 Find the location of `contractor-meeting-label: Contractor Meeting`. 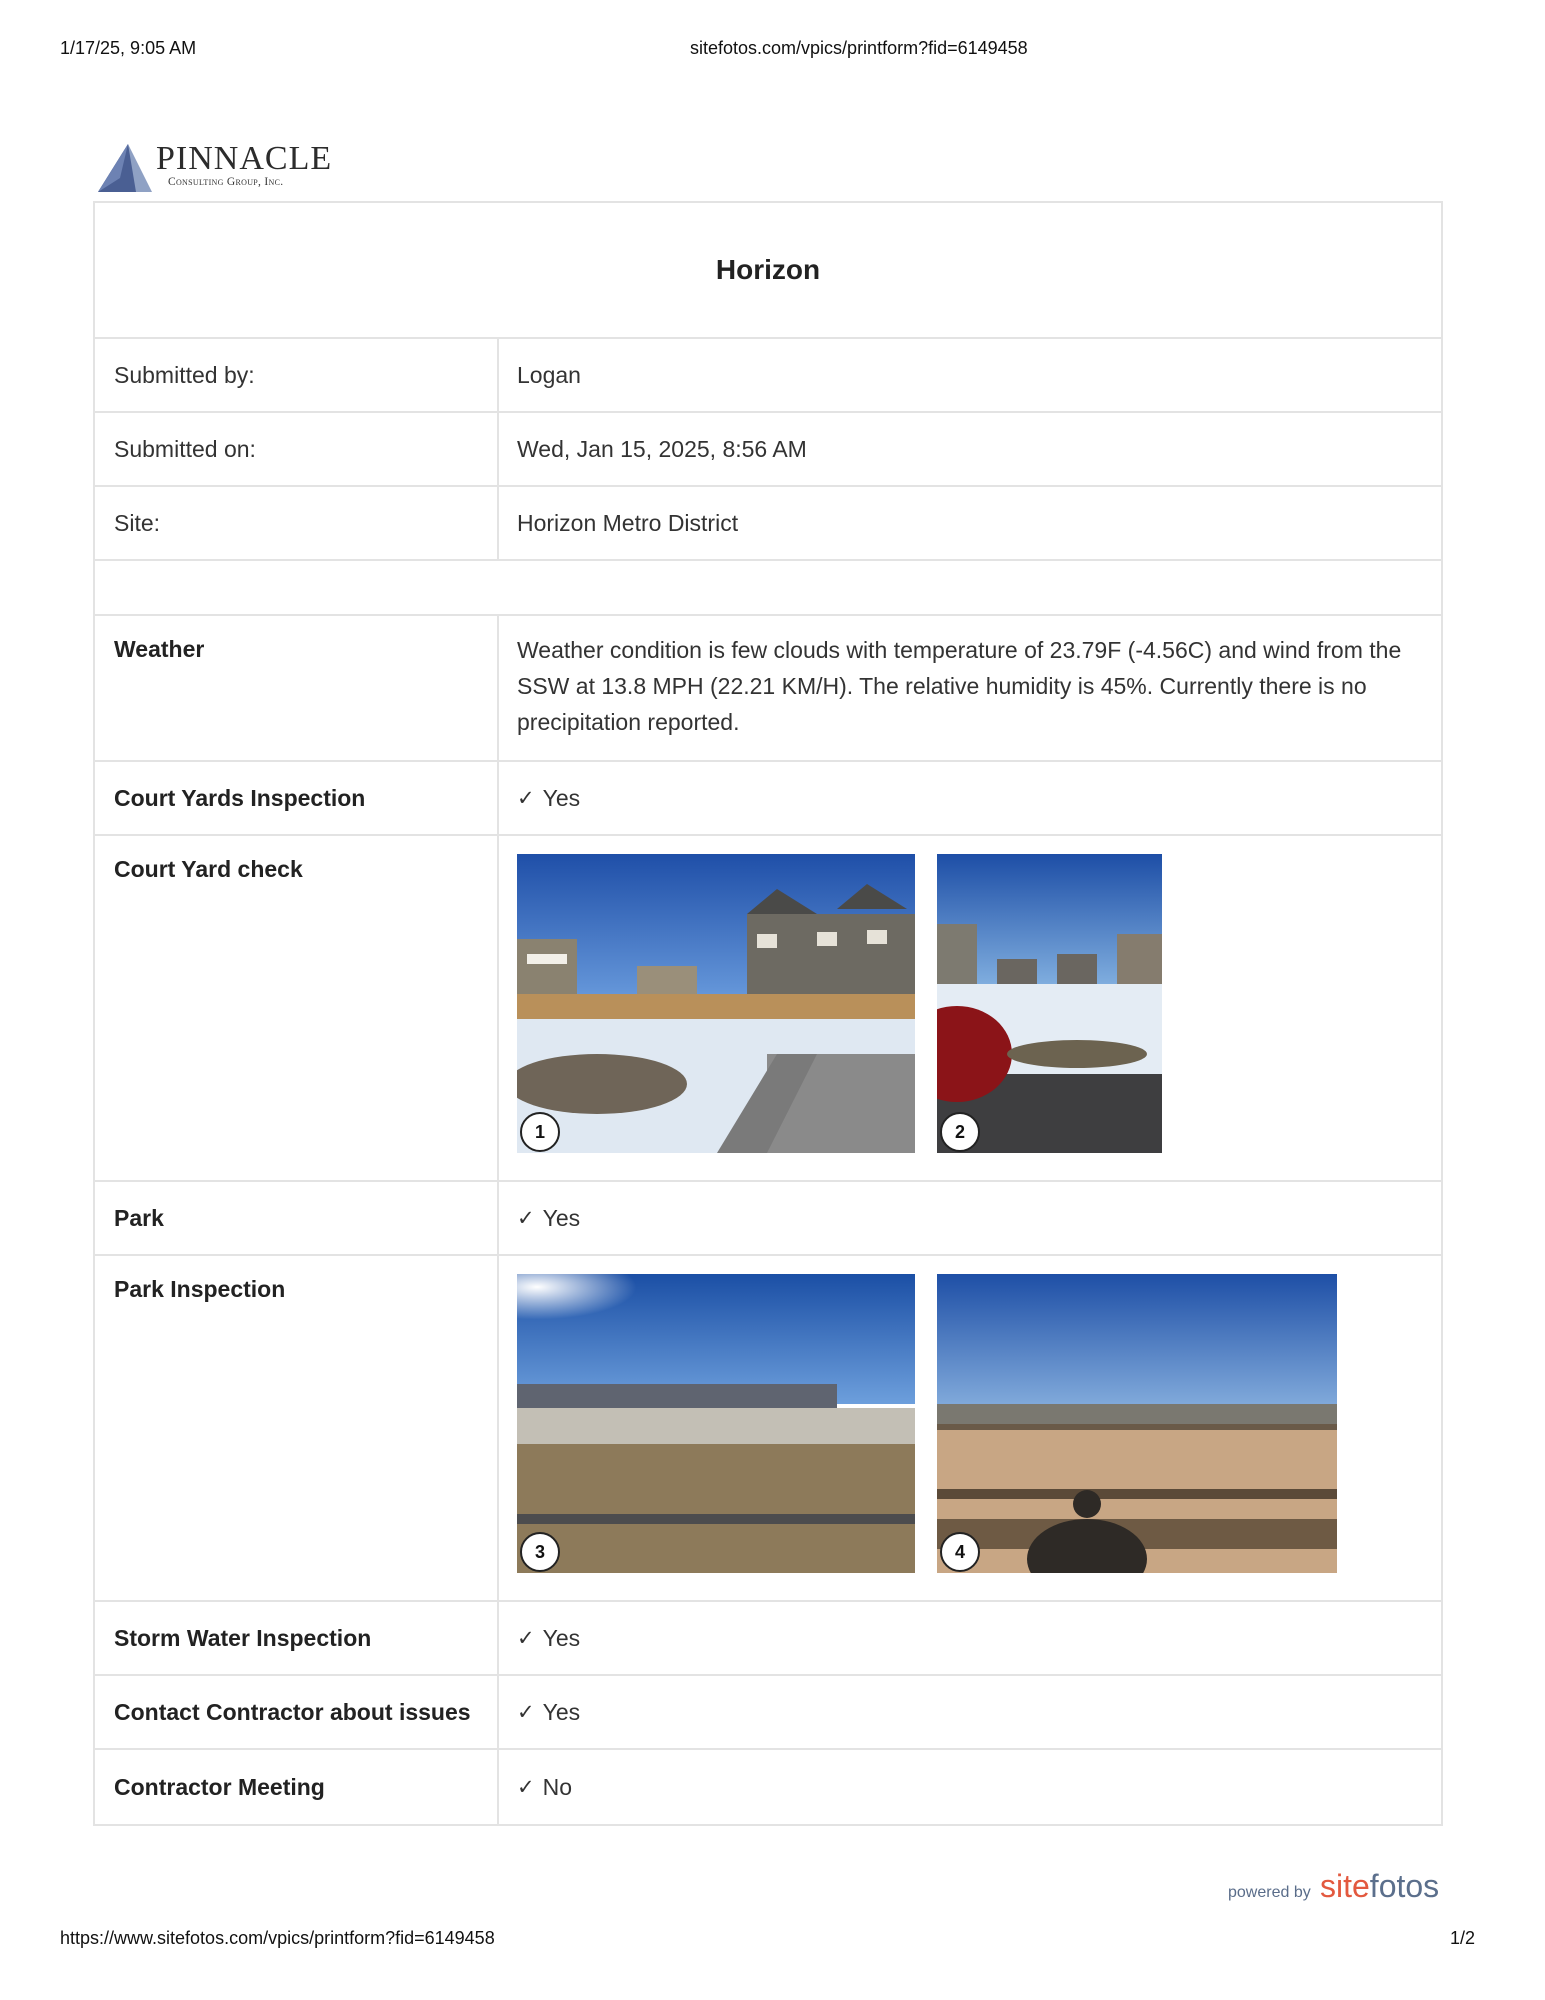

contractor-meeting-label: Contractor Meeting is located at coordinates (297, 1787).